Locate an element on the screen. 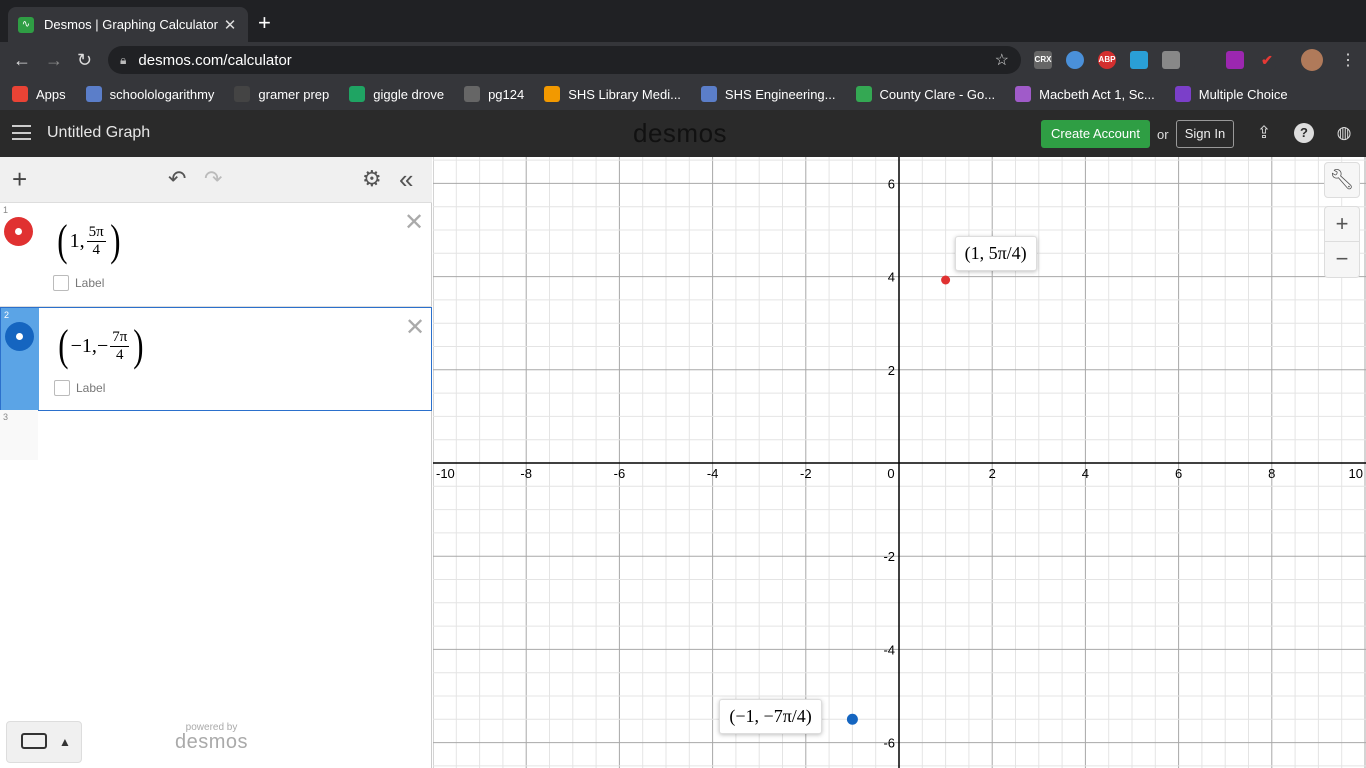 The height and width of the screenshot is (768, 1366). create-account-button: Create Account is located at coordinates (1095, 134).